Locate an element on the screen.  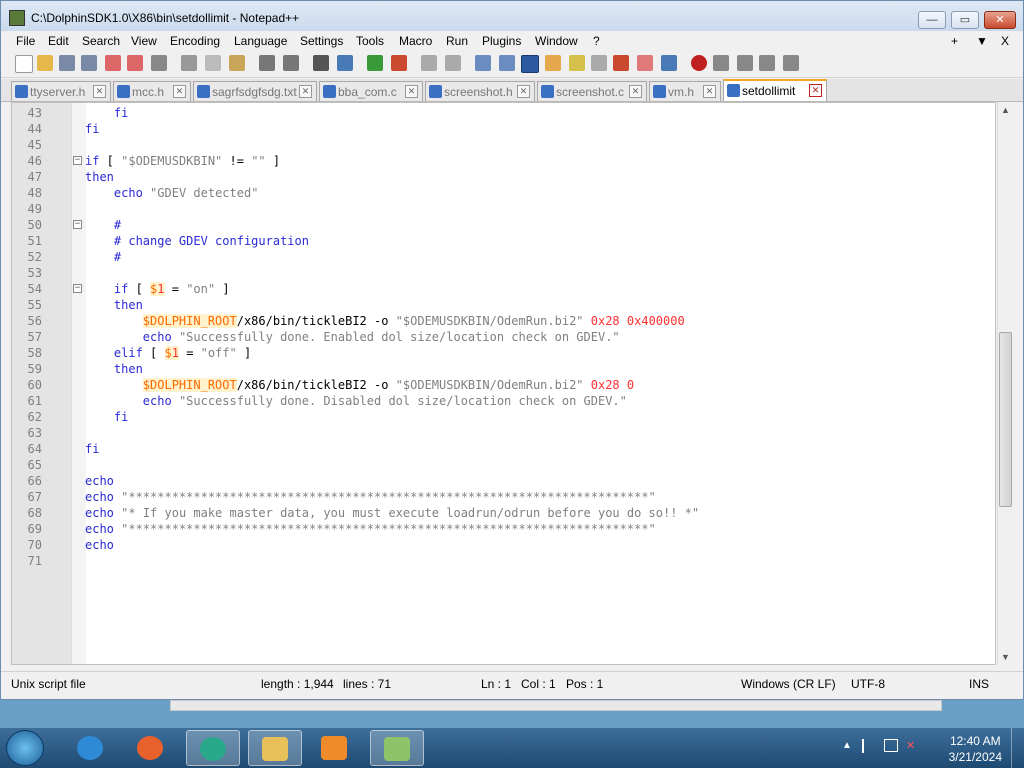
taskbar-ie is located at coordinates (91, 748).